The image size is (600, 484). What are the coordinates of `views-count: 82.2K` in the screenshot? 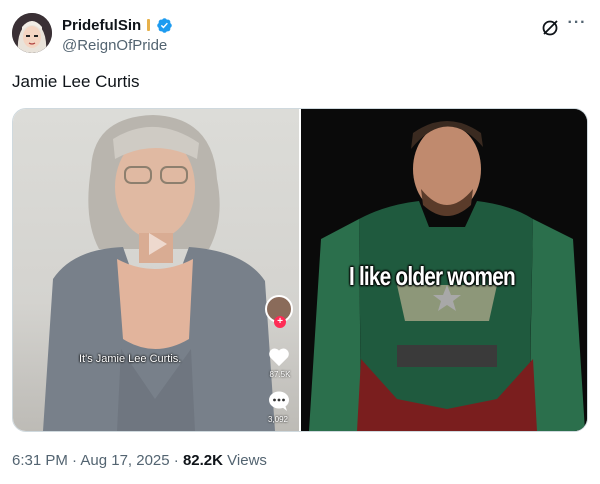 It's located at (202, 460).